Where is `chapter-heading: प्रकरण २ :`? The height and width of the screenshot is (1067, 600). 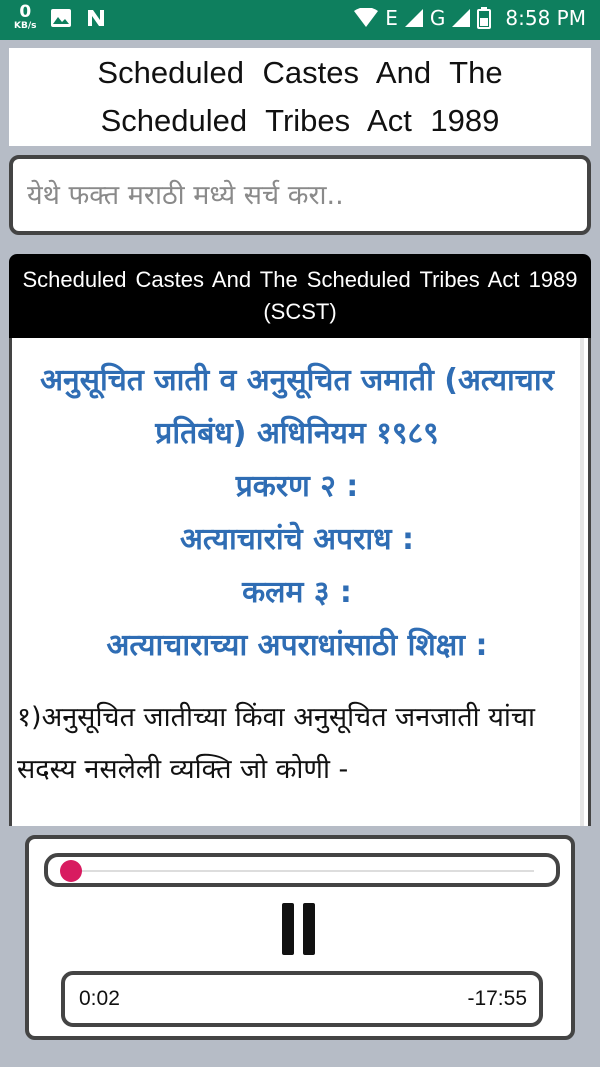
chapter-heading: प्रकरण २ : is located at coordinates (297, 486).